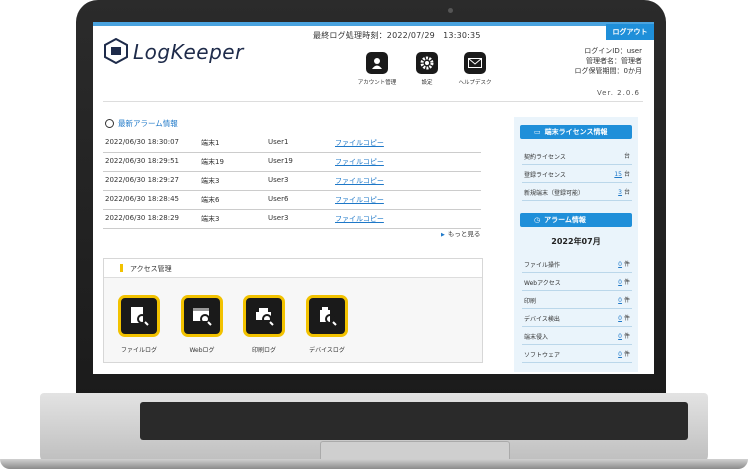 The width and height of the screenshot is (748, 476). Describe the element at coordinates (577, 318) in the screenshot. I see `alarm-info-row: デバイス検出 0件` at that location.